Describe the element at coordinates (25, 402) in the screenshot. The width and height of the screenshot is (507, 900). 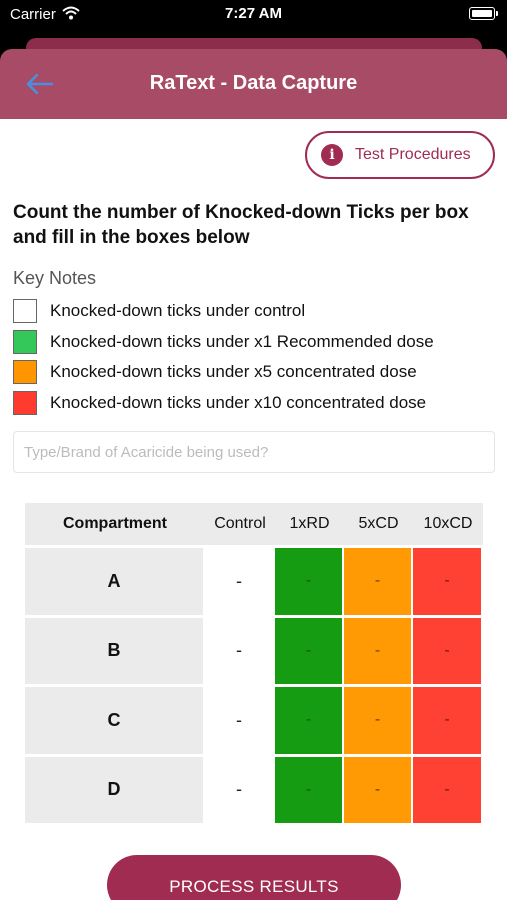
I see `swatch-10x` at that location.